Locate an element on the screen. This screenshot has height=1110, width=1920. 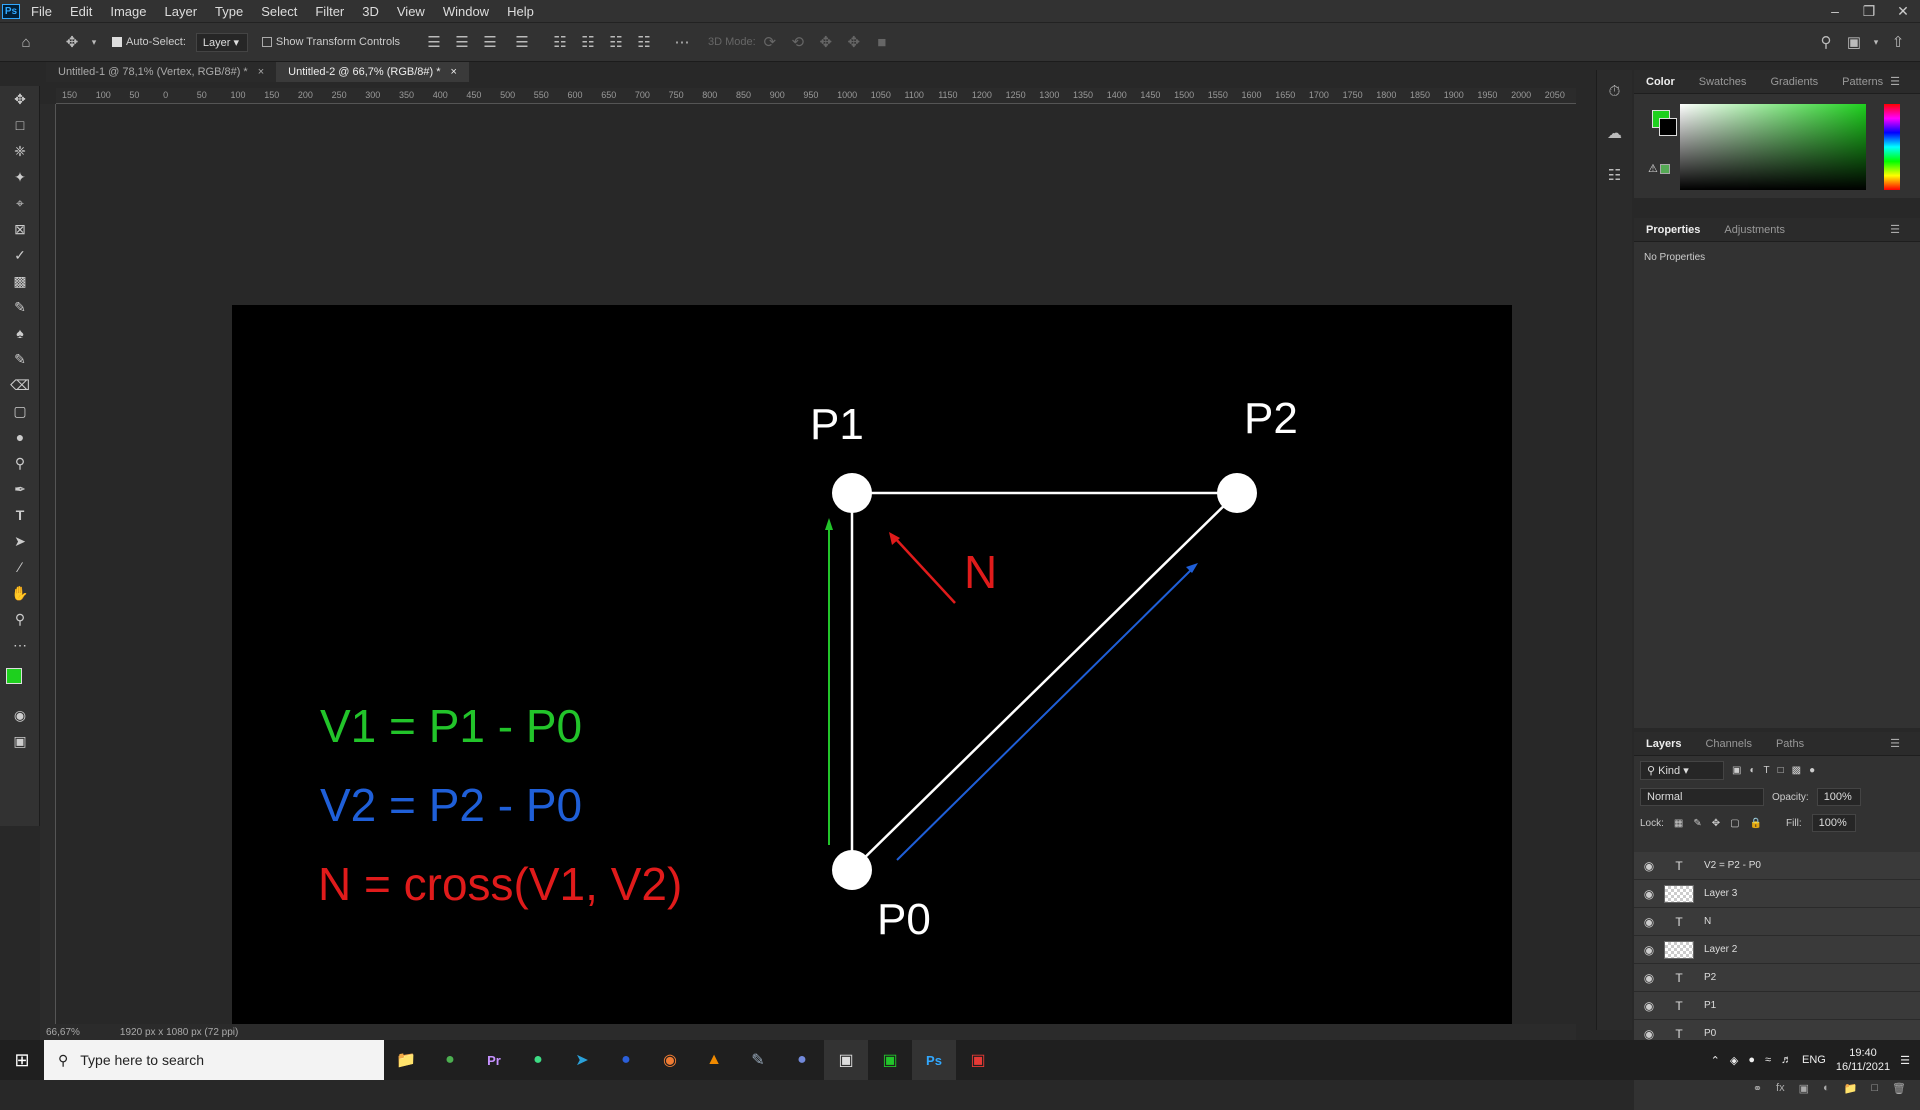
align-bottom-icon: ☷ is located at coordinates (616, 42).